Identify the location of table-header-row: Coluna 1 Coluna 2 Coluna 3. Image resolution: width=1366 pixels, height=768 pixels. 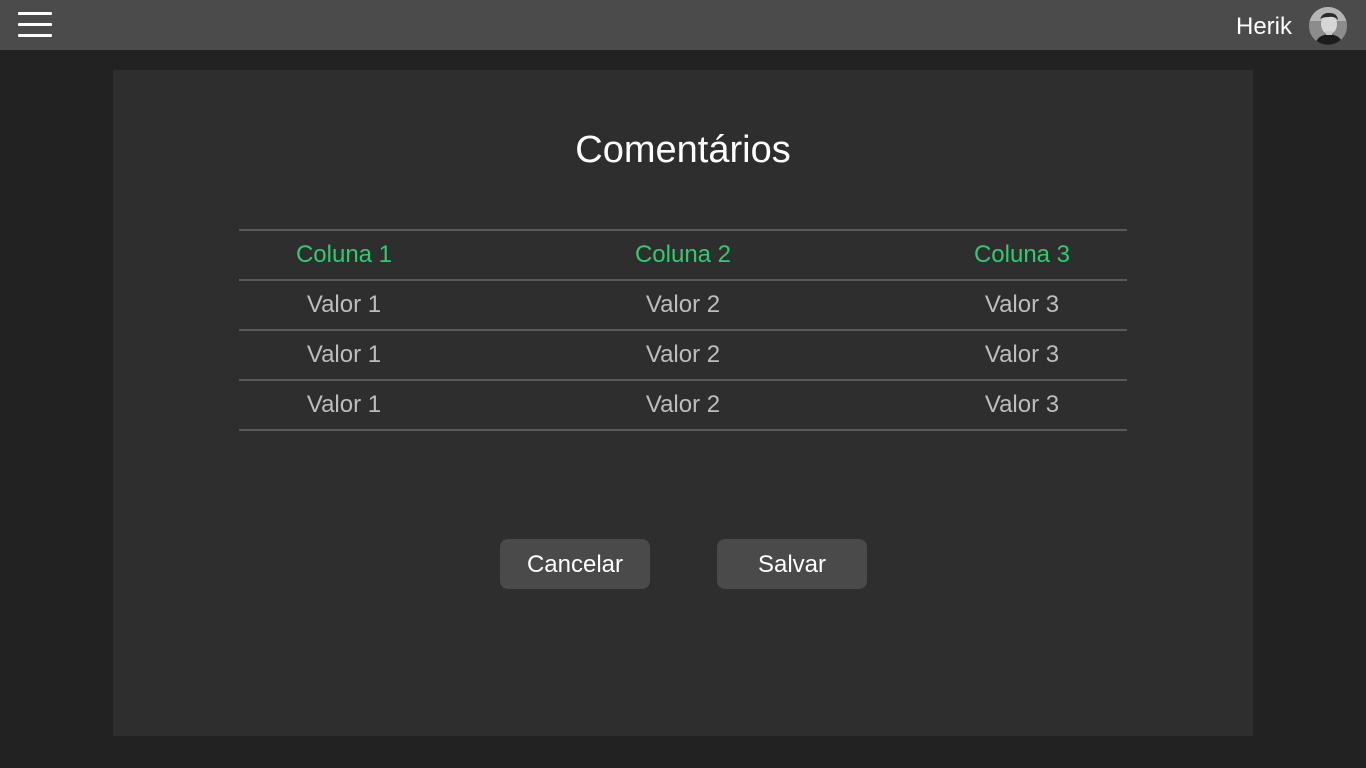
(683, 255).